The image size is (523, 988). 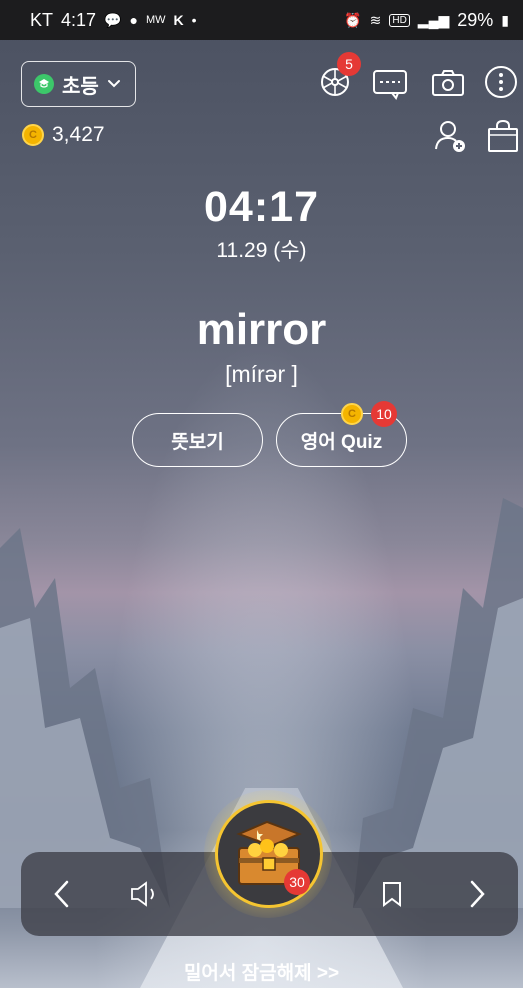 I want to click on coin-count: 3,427, so click(x=78, y=134).